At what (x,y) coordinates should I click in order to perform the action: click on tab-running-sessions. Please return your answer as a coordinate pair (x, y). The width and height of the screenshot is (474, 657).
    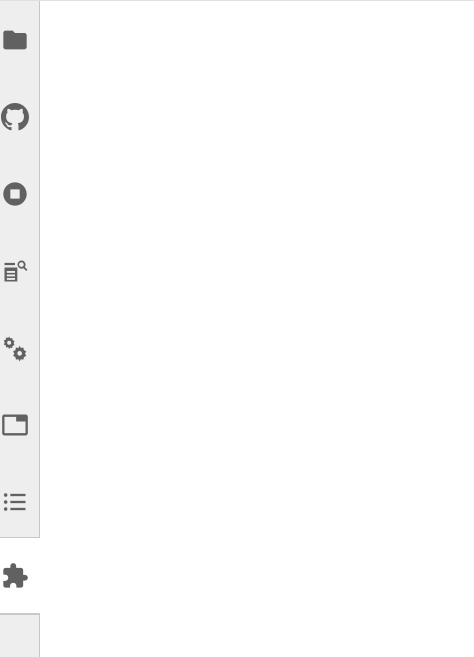
    Looking at the image, I should click on (20, 193).